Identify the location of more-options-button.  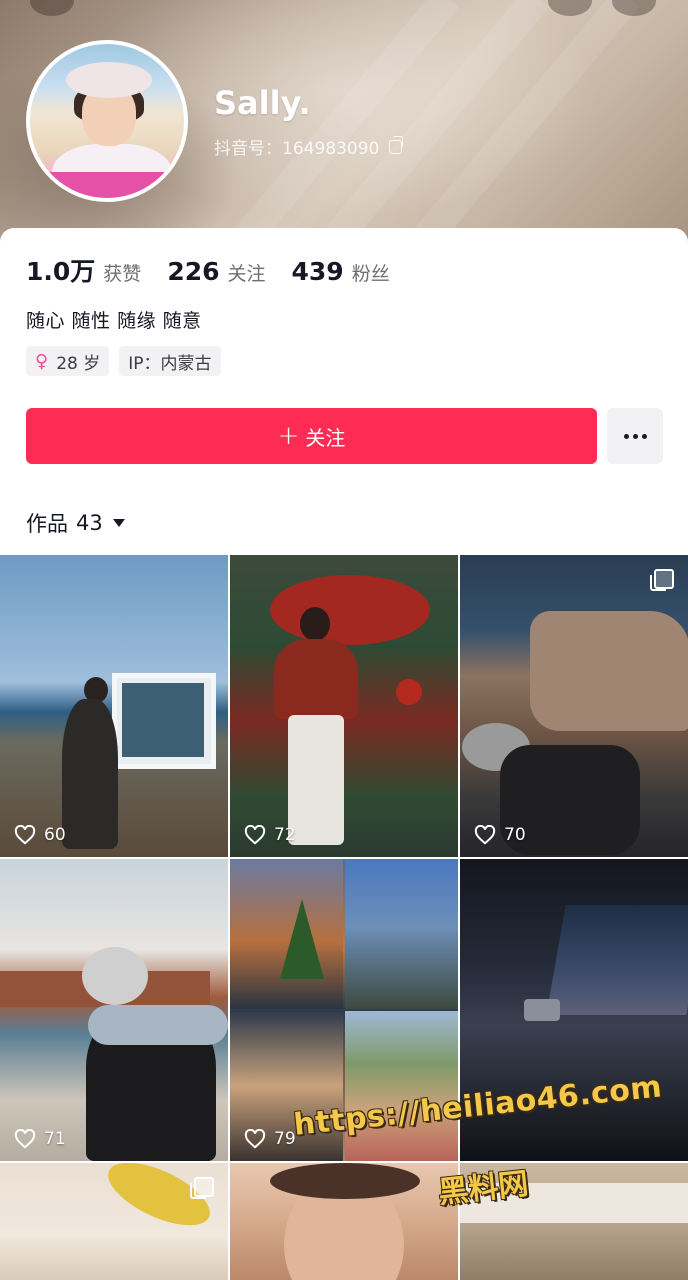
(635, 436).